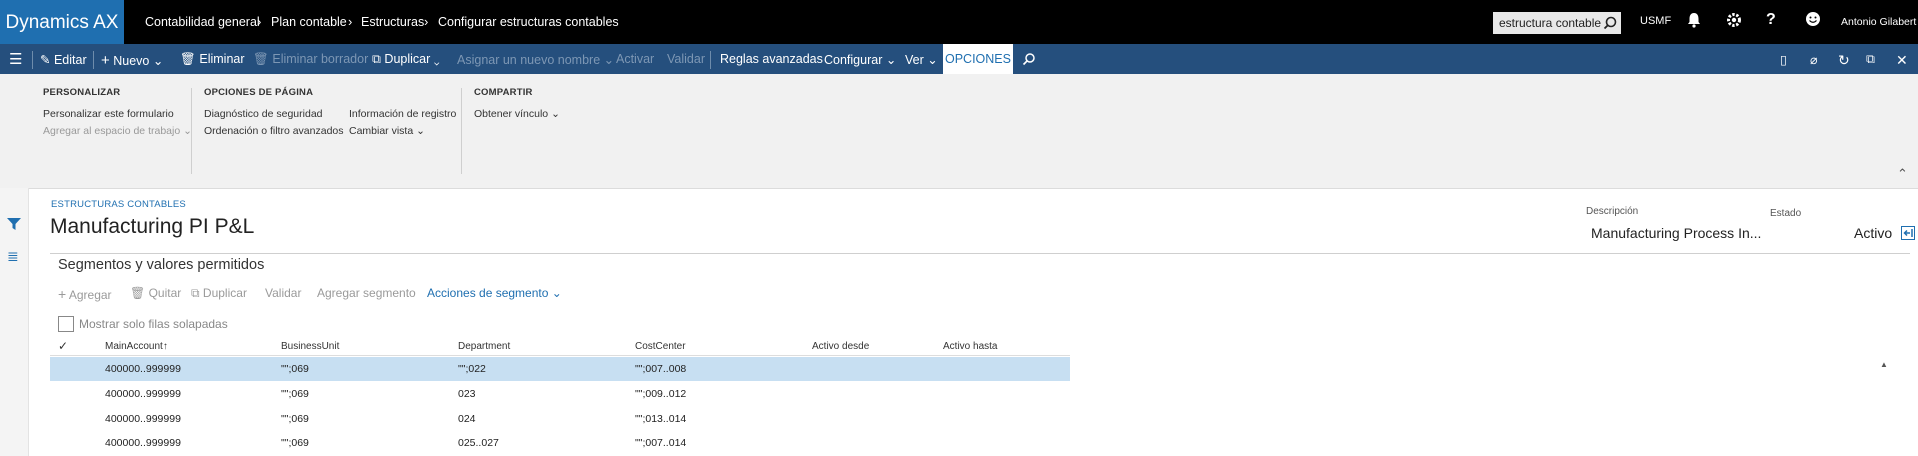 This screenshot has height=456, width=1918. Describe the element at coordinates (274, 131) in the screenshot. I see `advanced-filter-sort-link: Ordenación o filtro avanzados` at that location.